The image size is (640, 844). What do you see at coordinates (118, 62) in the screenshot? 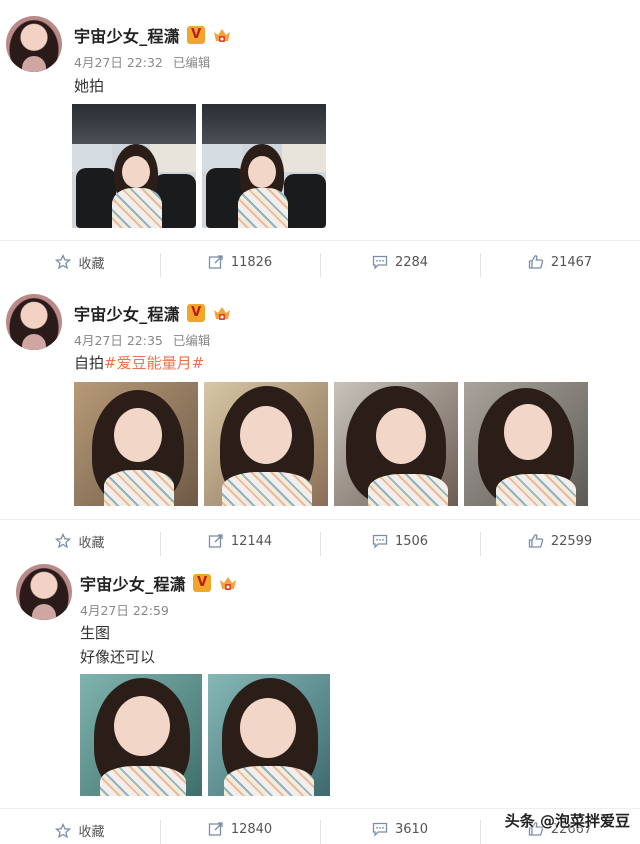
I see `post-time: 4月27日 22:32` at bounding box center [118, 62].